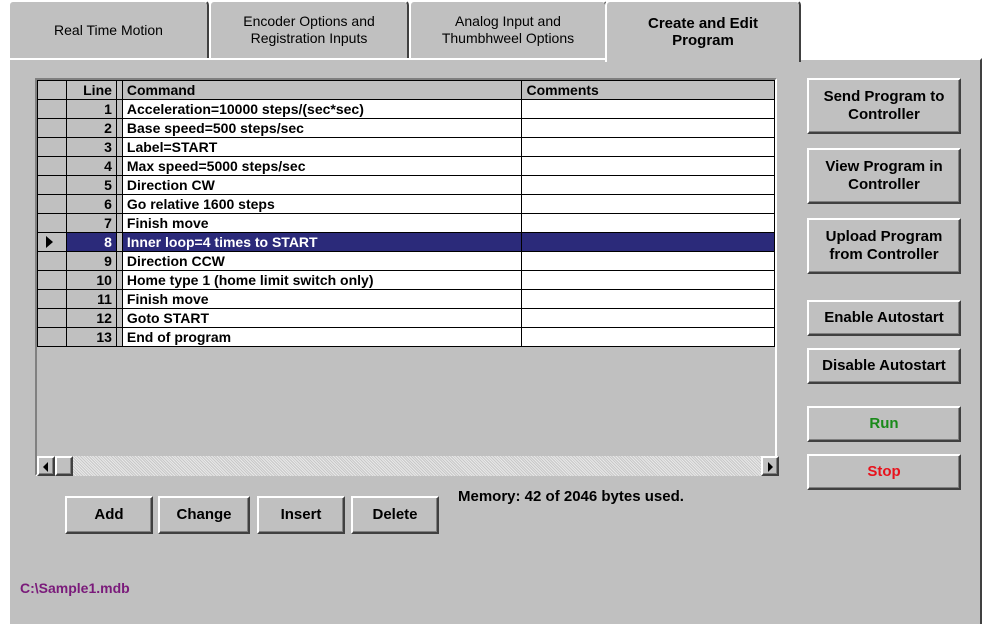 This screenshot has width=982, height=624. Describe the element at coordinates (322, 90) in the screenshot. I see `column-header-command: Command` at that location.